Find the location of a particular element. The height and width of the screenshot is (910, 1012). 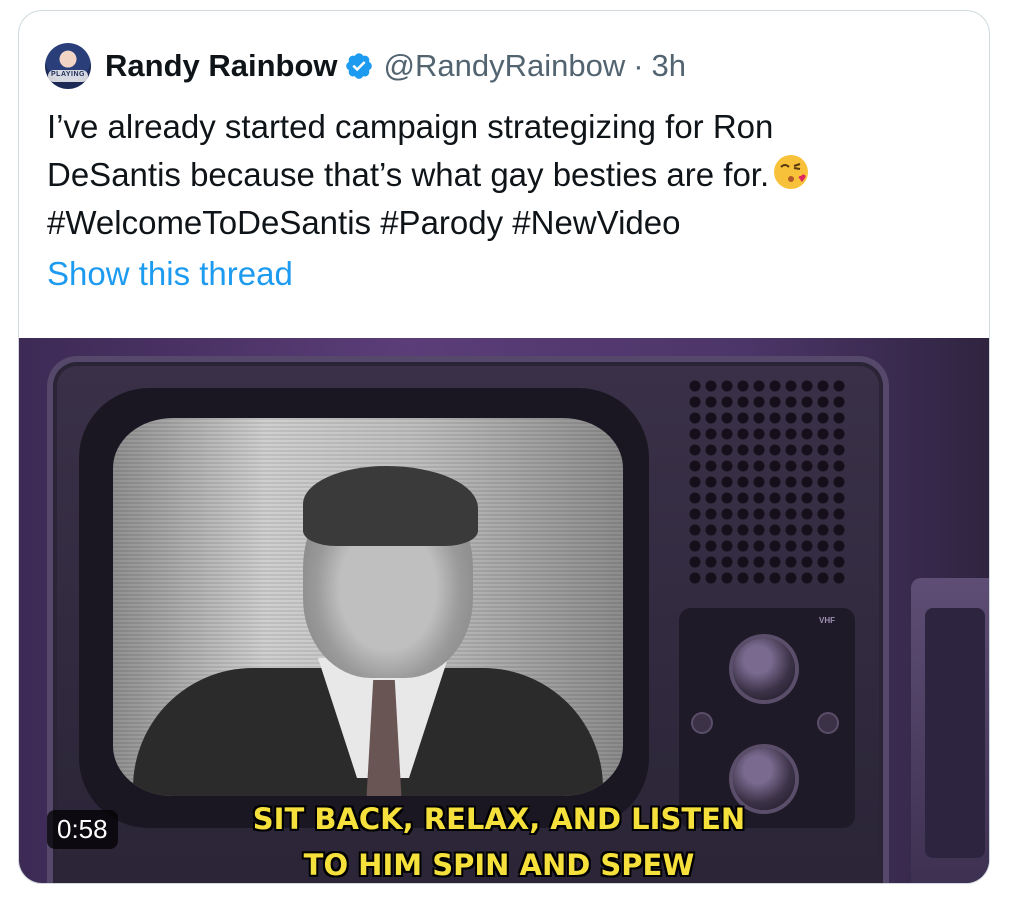

small-knob-right is located at coordinates (828, 723).